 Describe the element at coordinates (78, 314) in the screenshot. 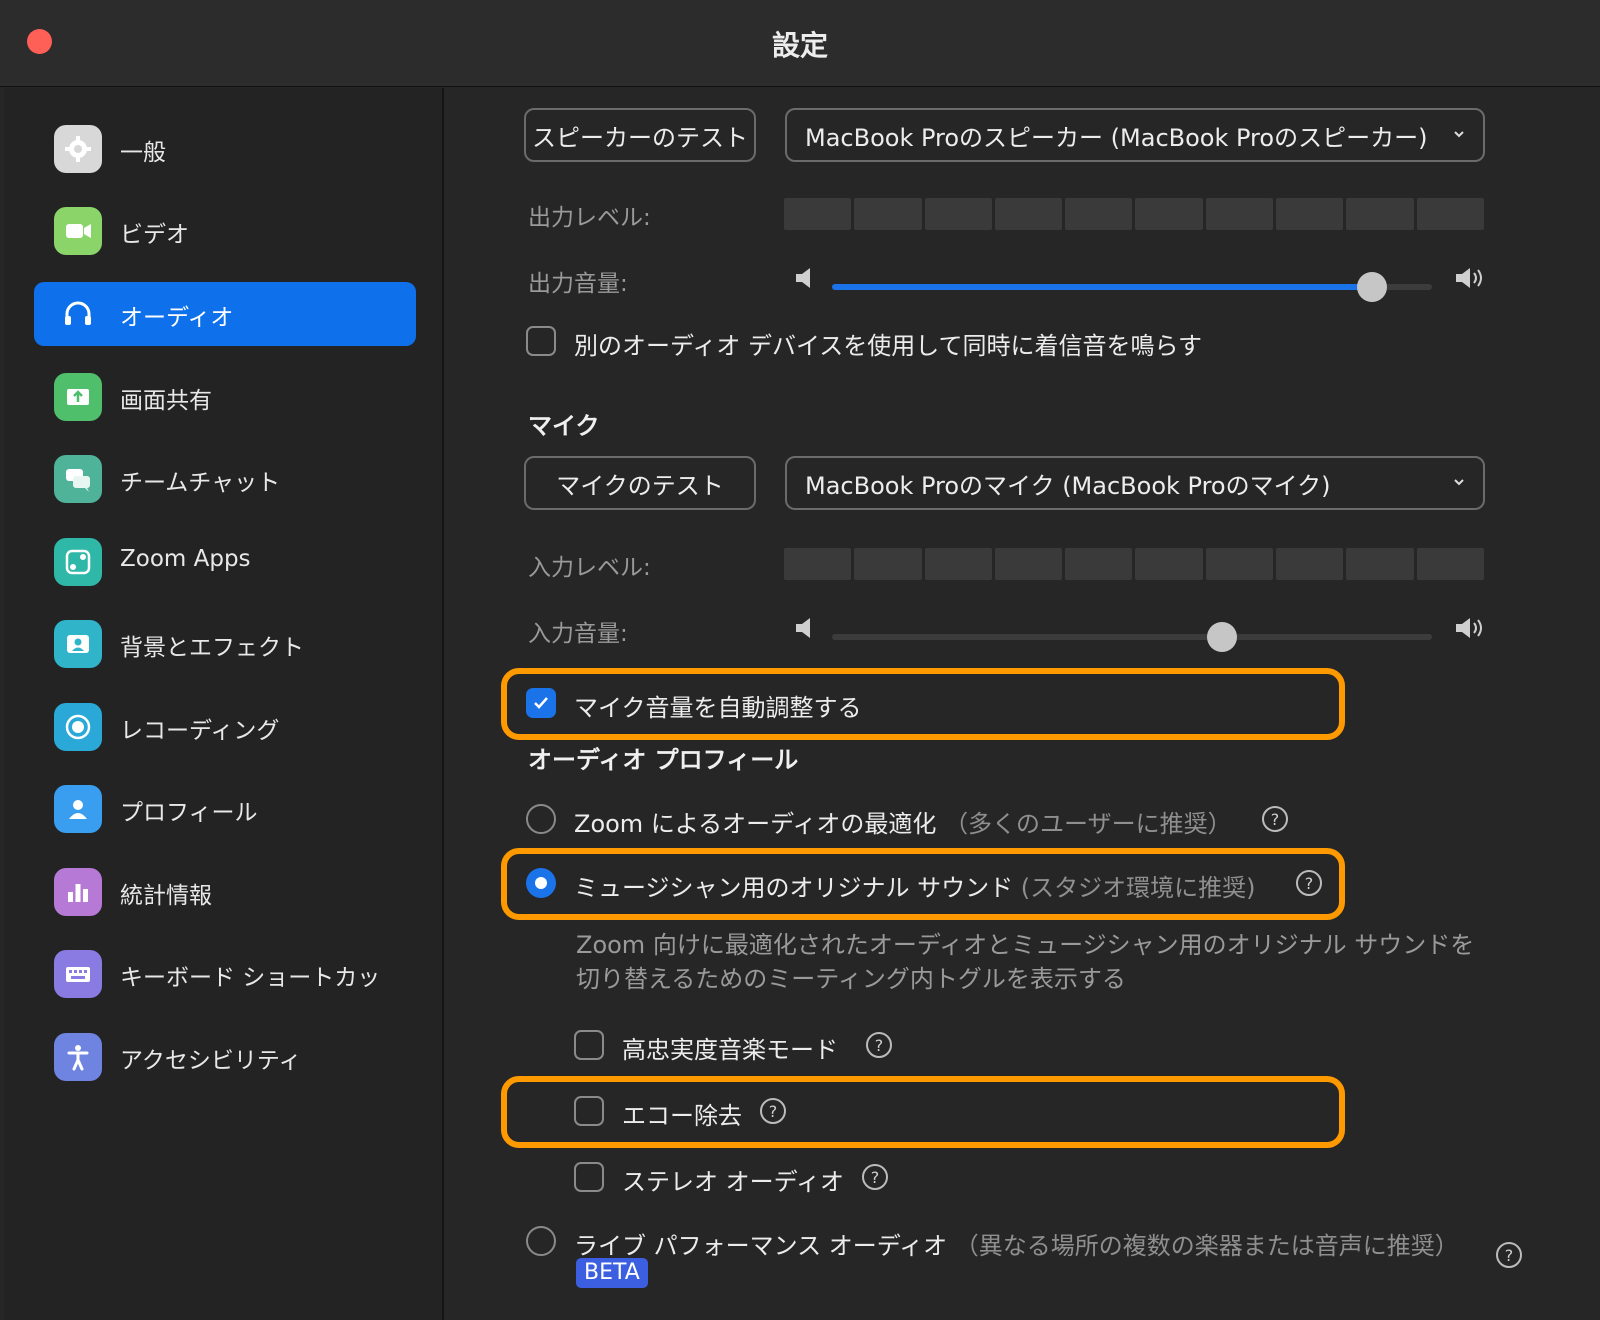

I see `headphones-icon` at that location.